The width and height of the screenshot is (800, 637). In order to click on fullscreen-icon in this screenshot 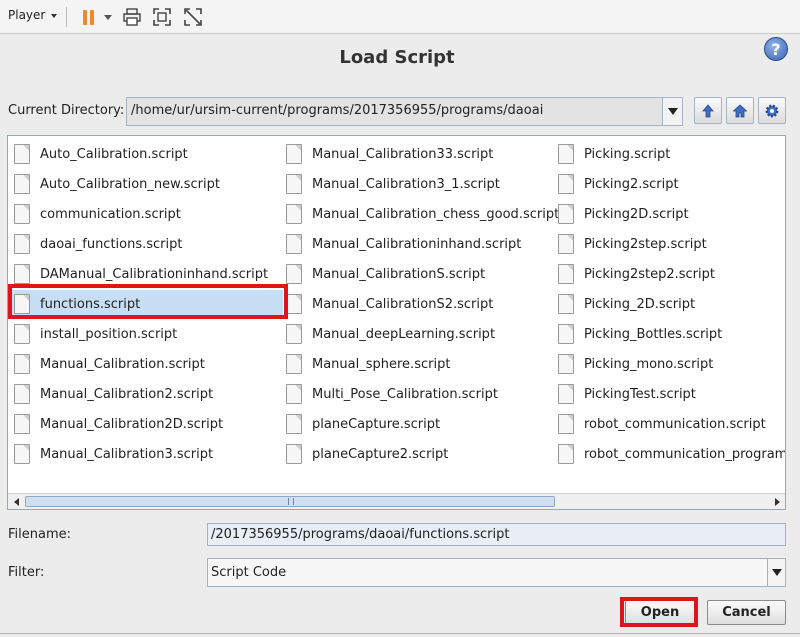, I will do `click(162, 17)`.